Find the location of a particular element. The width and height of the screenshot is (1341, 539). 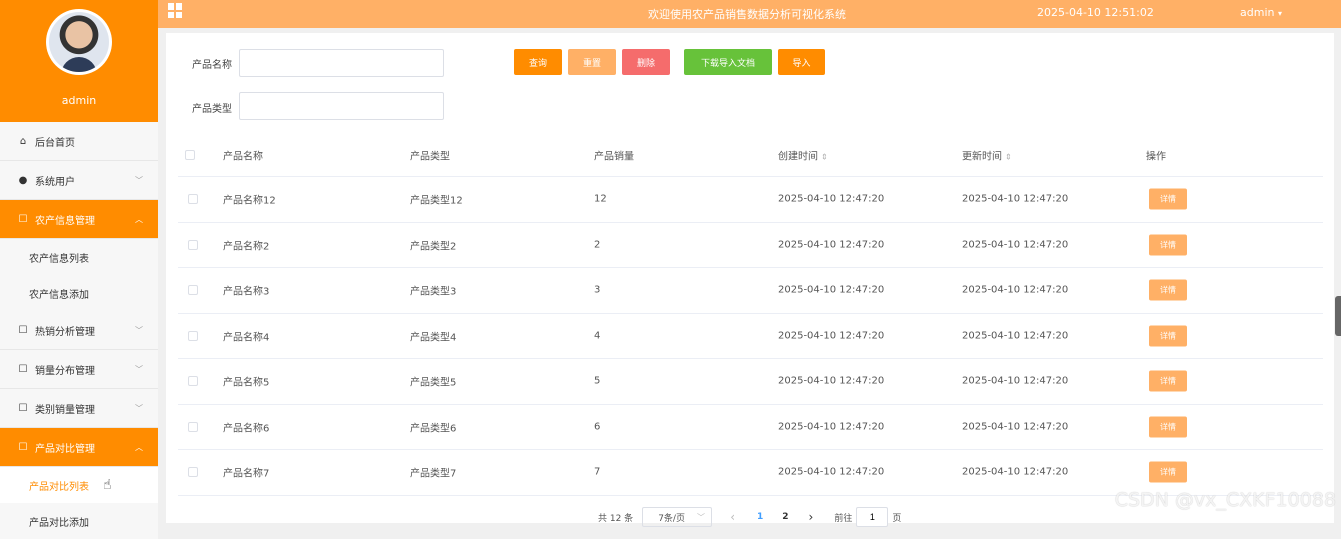

user-menu: admin ▾ is located at coordinates (1261, 12).